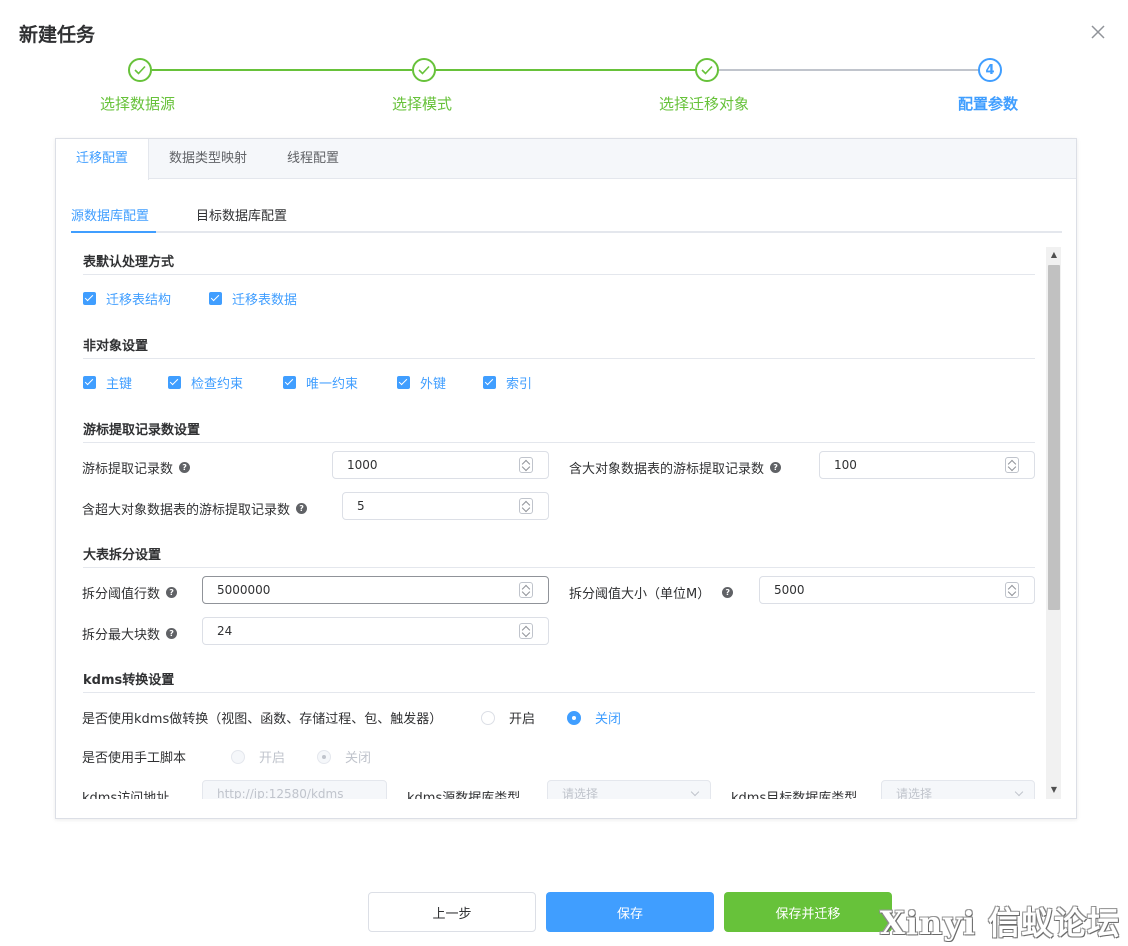 Image resolution: width=1128 pixels, height=946 pixels. Describe the element at coordinates (424, 70) in the screenshot. I see `step-2-check-icon` at that location.